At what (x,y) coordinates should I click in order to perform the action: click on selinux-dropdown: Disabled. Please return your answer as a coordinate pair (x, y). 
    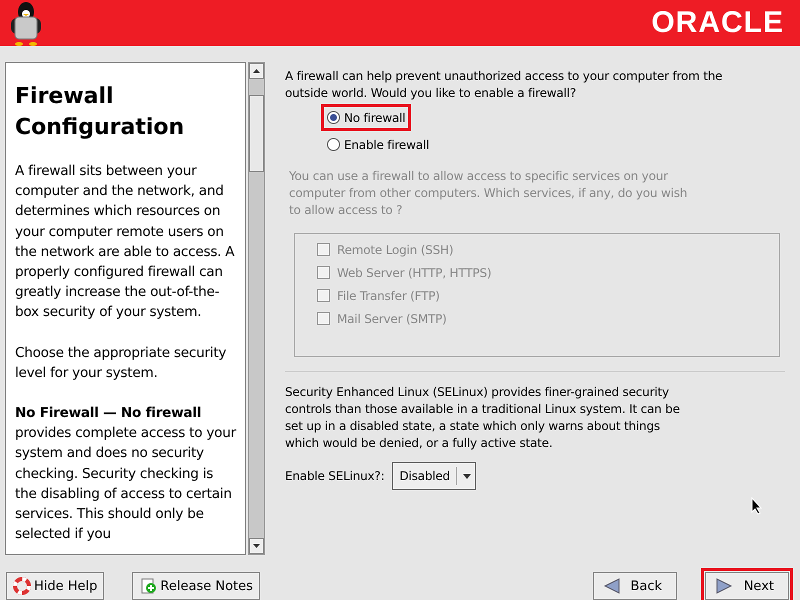
    Looking at the image, I should click on (434, 476).